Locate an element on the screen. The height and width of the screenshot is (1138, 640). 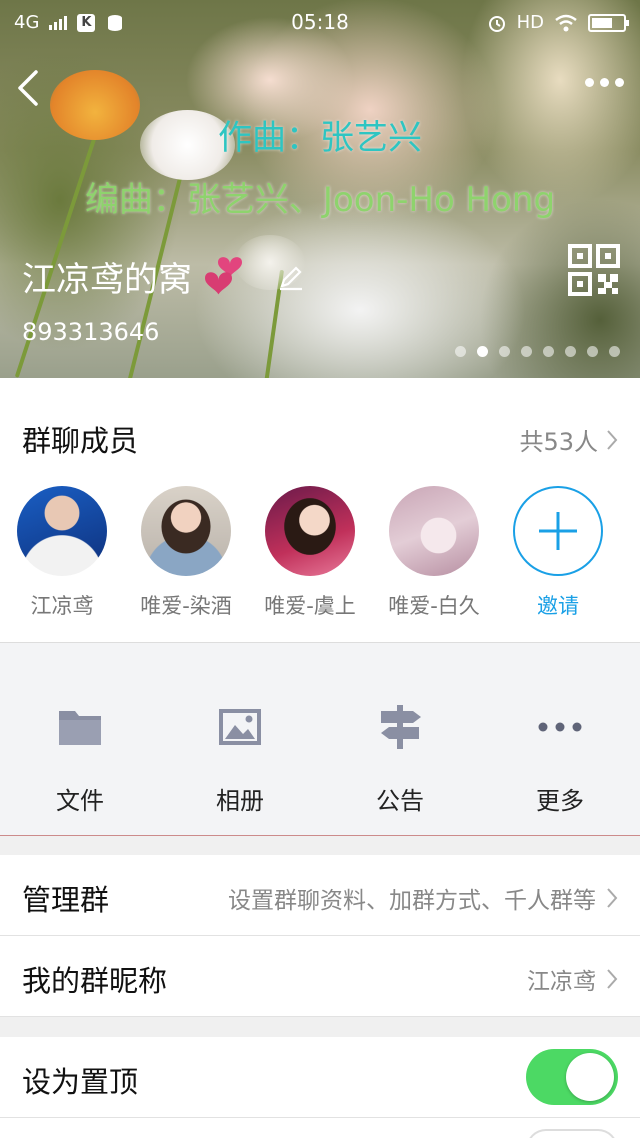
files-button: 文件 is located at coordinates (80, 739).